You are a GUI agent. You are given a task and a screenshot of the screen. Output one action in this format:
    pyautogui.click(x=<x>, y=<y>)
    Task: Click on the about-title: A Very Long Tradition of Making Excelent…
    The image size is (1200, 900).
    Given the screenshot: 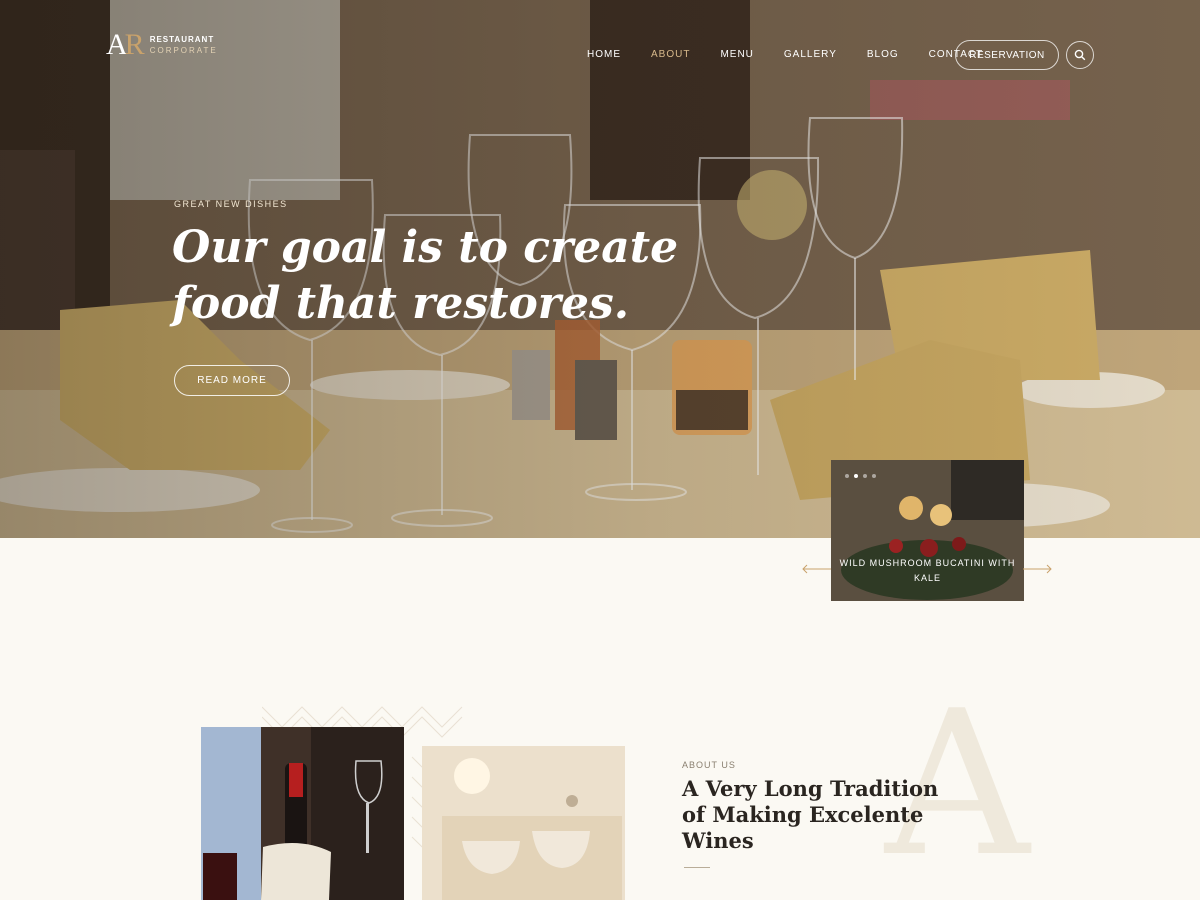 What is the action you would take?
    pyautogui.click(x=810, y=814)
    